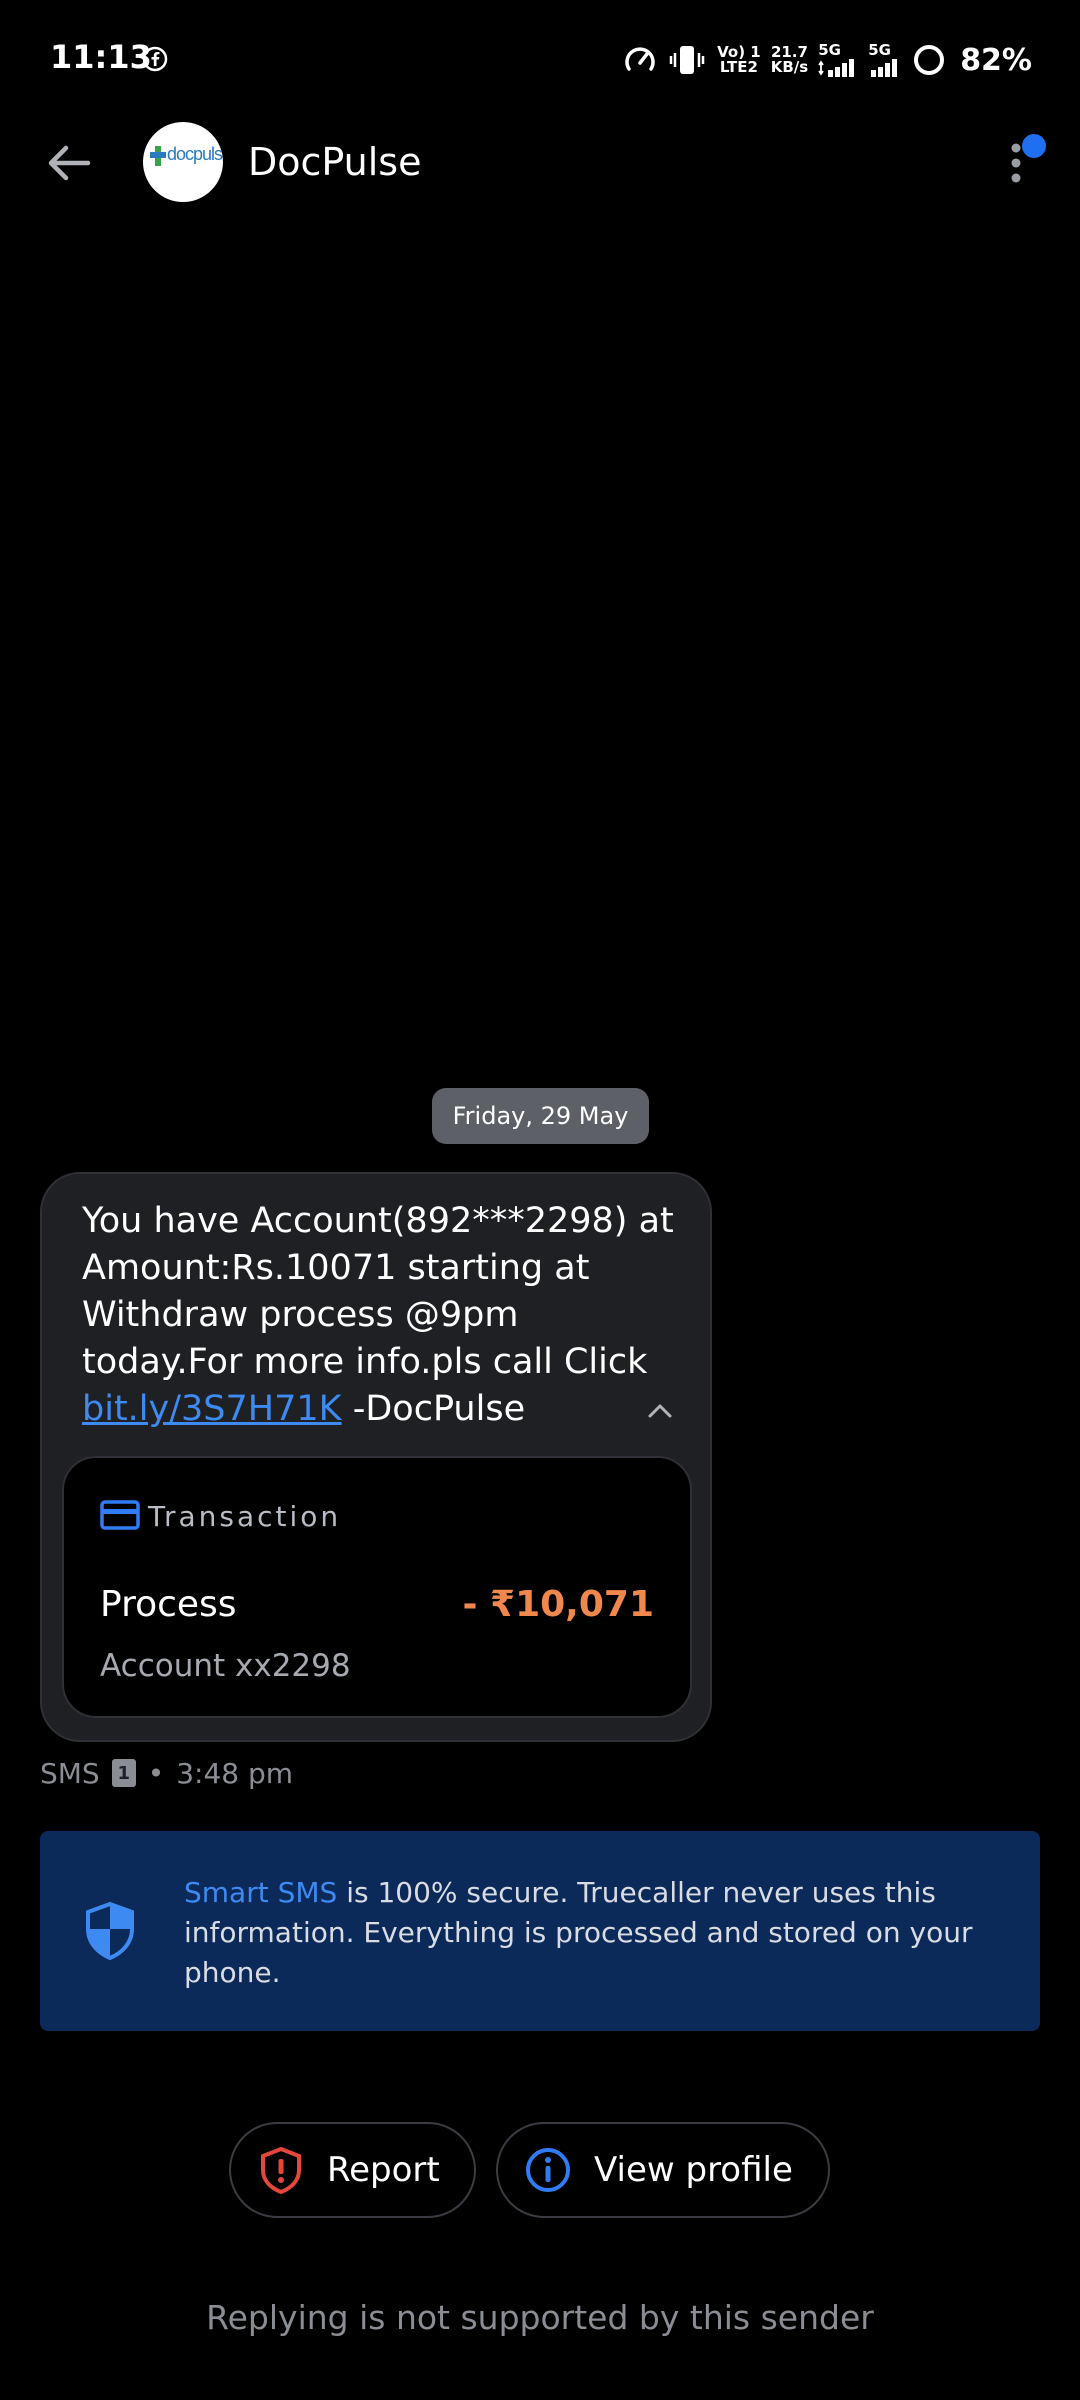  I want to click on report-button: Report, so click(352, 2170).